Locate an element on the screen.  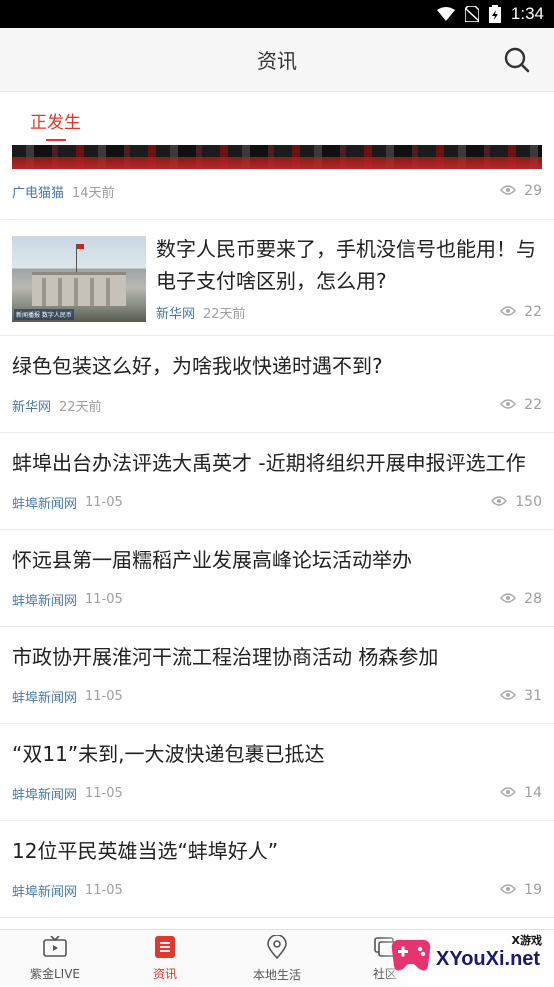
no-sim-icon is located at coordinates (471, 14).